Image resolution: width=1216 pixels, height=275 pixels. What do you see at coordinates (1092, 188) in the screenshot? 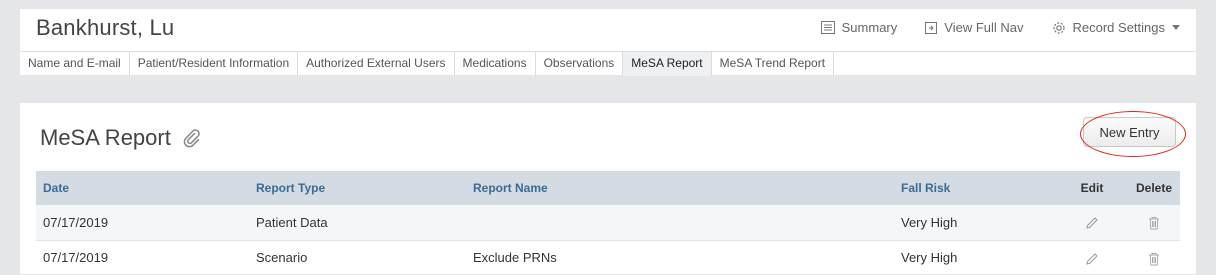
I see `column-header-edit: Edit` at bounding box center [1092, 188].